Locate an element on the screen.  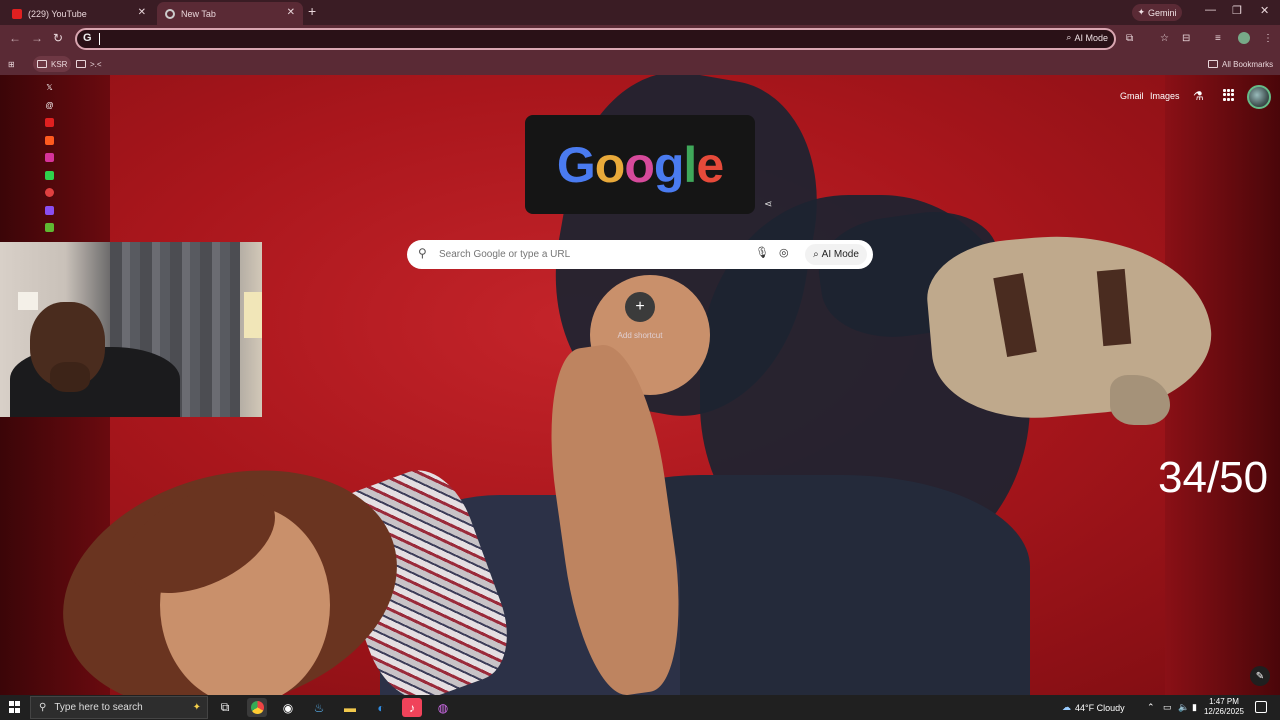
logo-letter: G is located at coordinates (576, 164).